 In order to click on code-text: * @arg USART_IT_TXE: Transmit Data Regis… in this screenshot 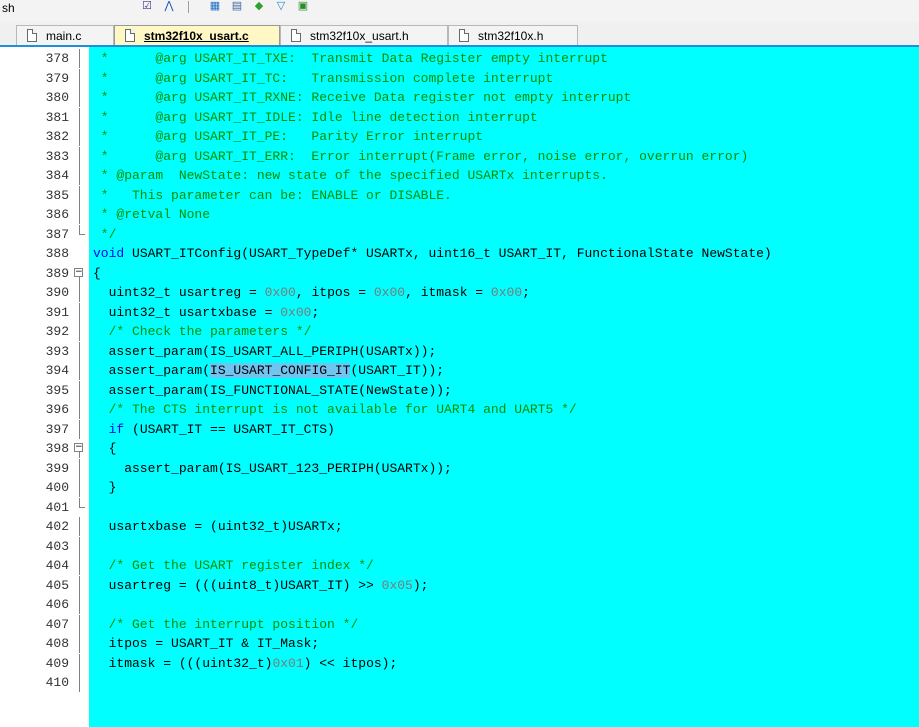, I will do `click(350, 58)`.